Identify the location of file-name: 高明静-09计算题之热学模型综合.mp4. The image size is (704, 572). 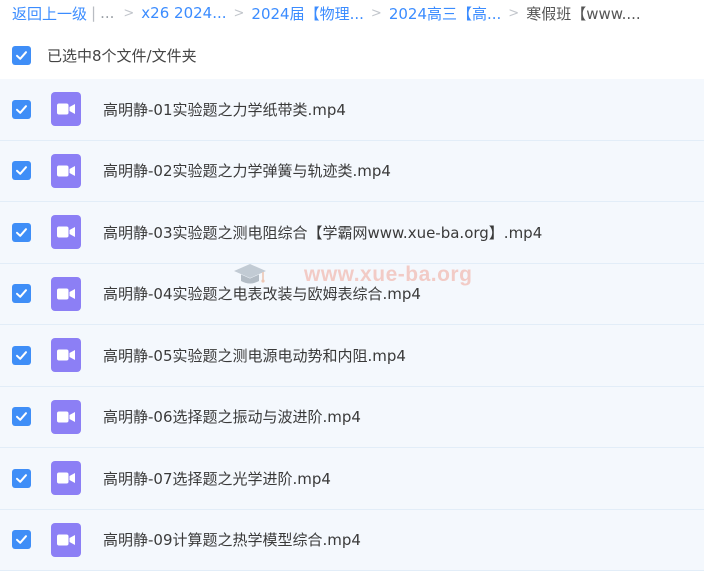
(232, 539).